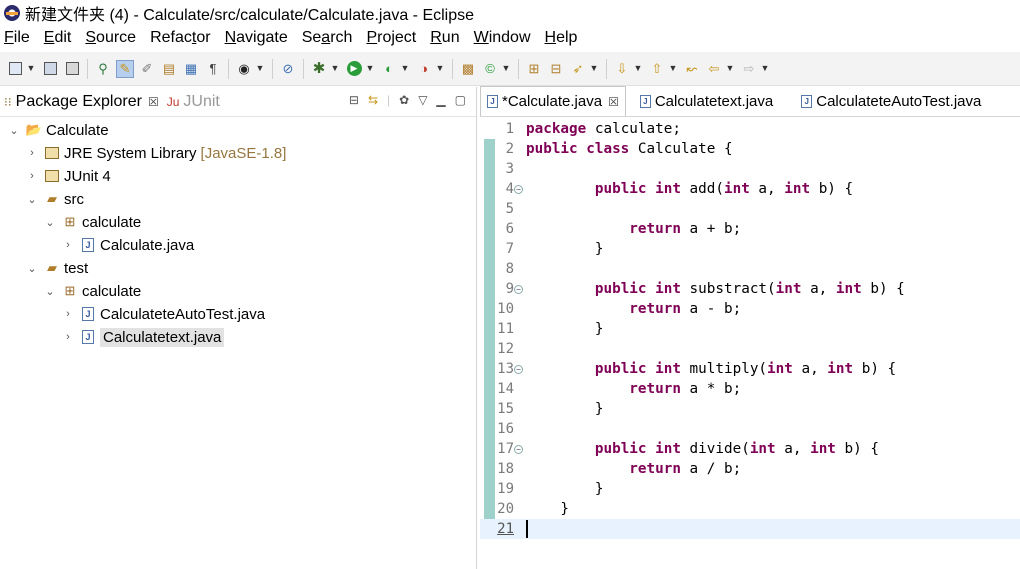 The width and height of the screenshot is (1020, 569). I want to click on menu-item: File, so click(17, 38).